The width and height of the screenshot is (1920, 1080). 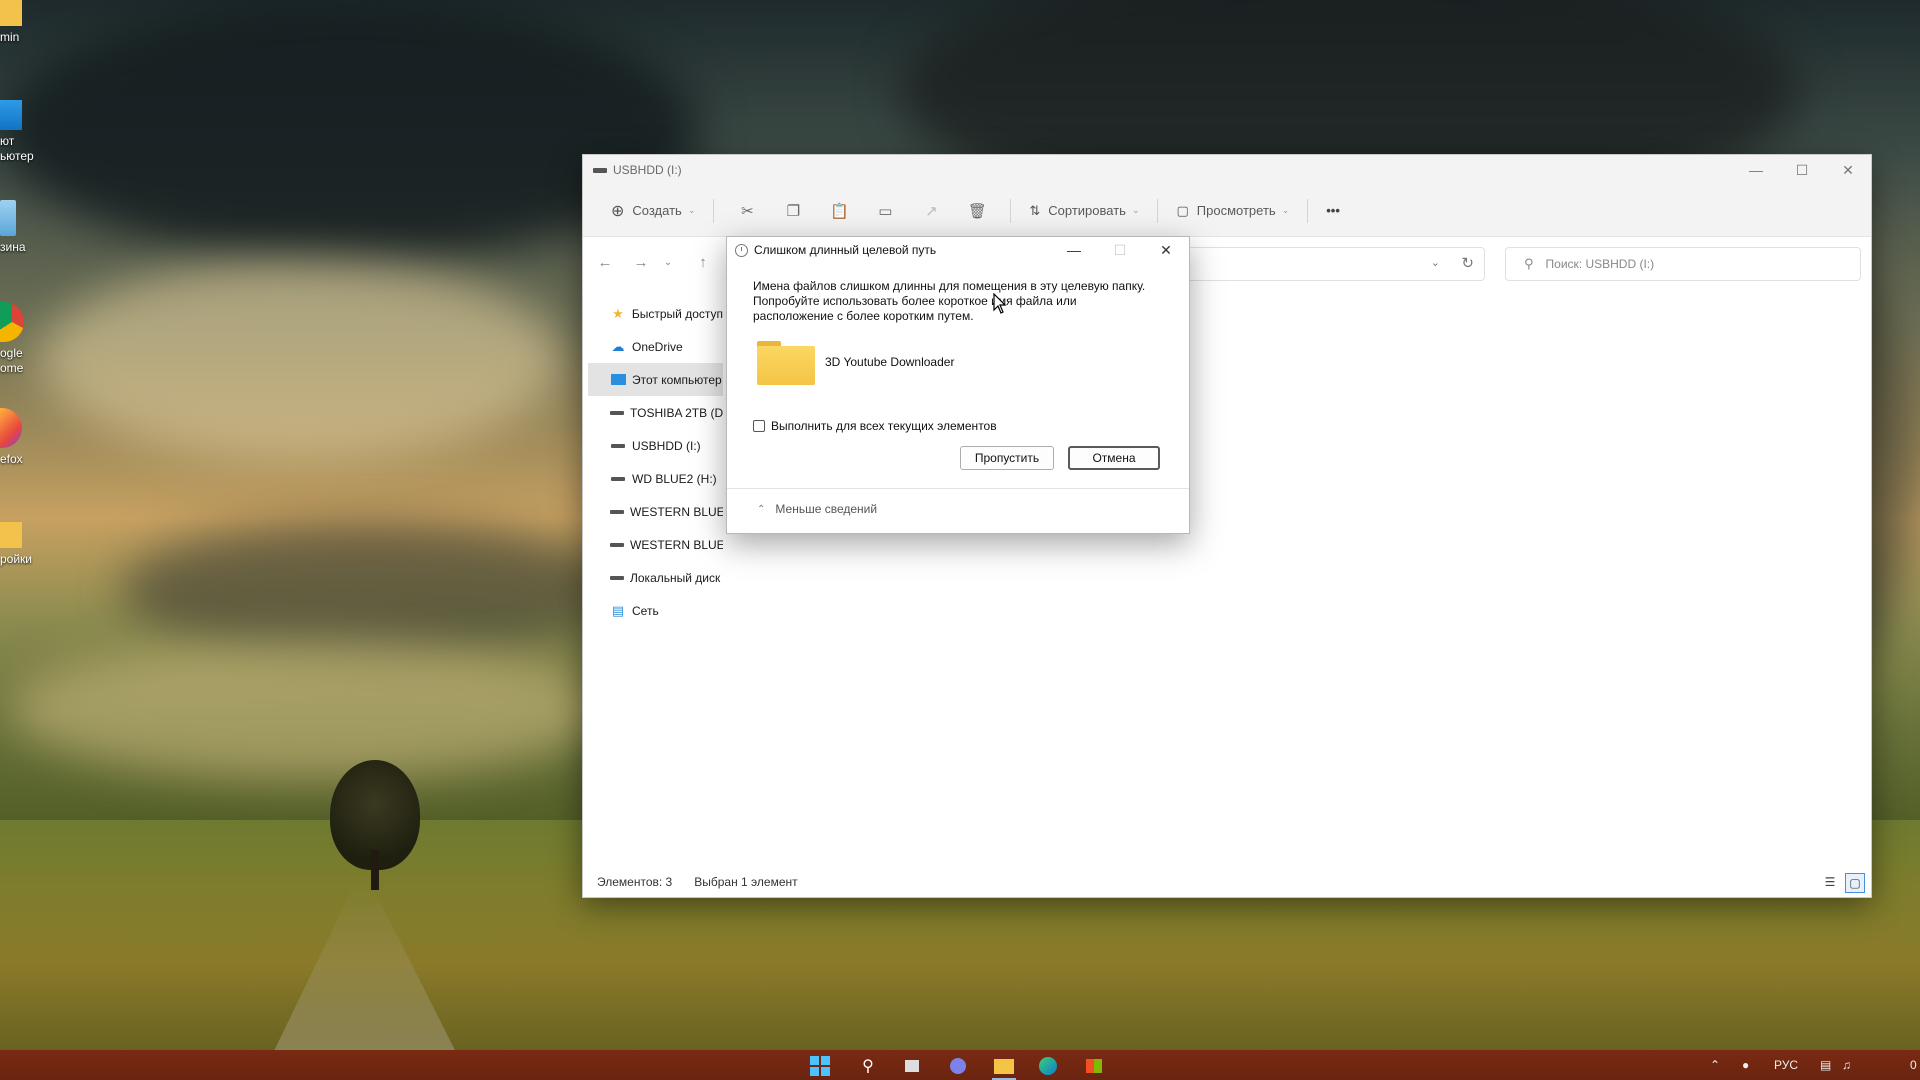 I want to click on desktop-icon-firefox: efox, so click(x=15, y=437).